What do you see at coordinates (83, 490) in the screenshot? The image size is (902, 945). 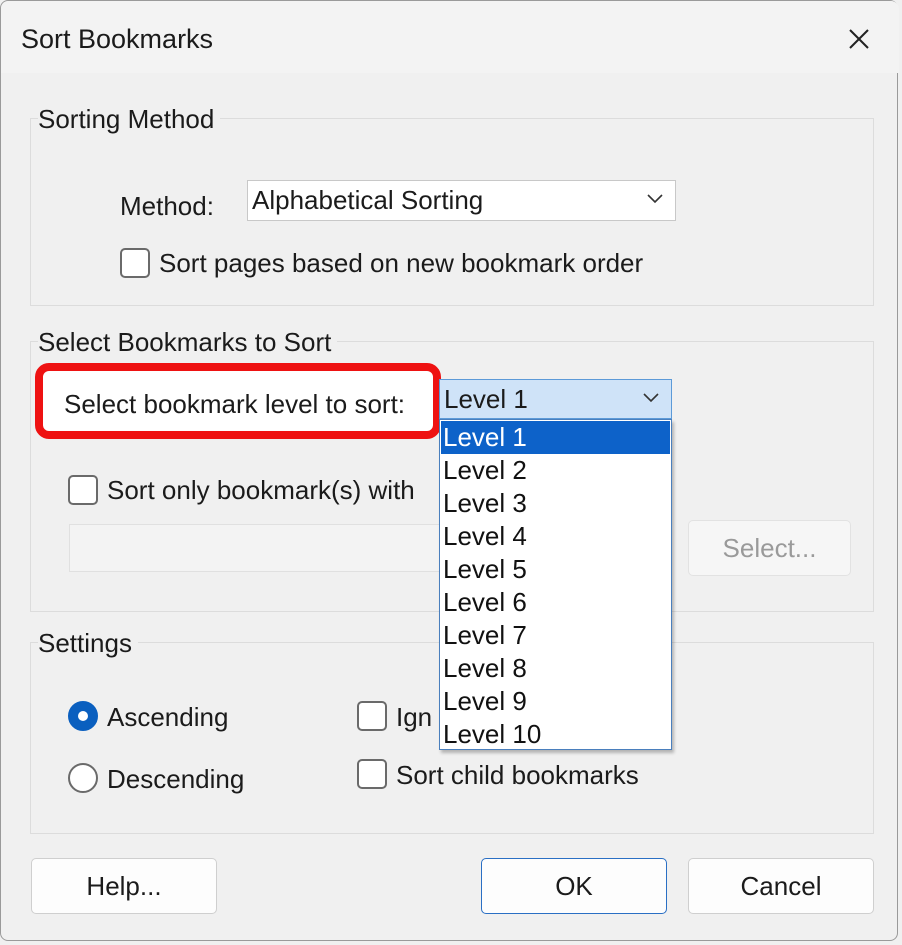 I see `sort-only-checkbox` at bounding box center [83, 490].